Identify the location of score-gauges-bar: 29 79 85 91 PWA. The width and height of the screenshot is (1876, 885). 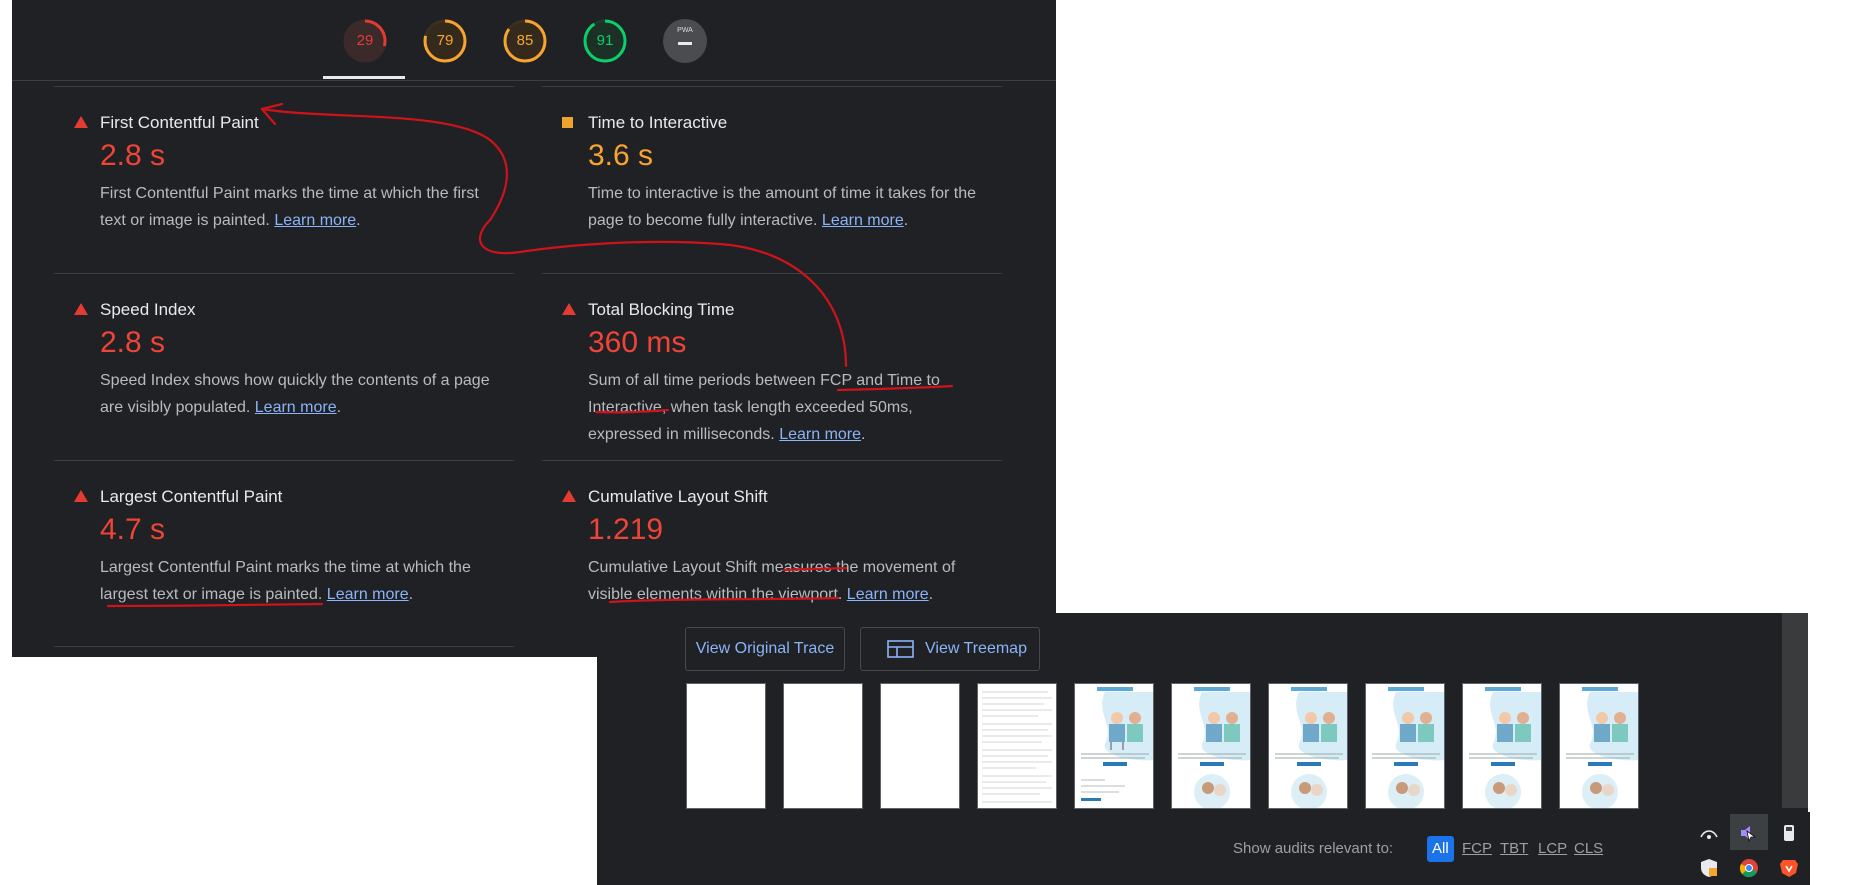
(534, 40).